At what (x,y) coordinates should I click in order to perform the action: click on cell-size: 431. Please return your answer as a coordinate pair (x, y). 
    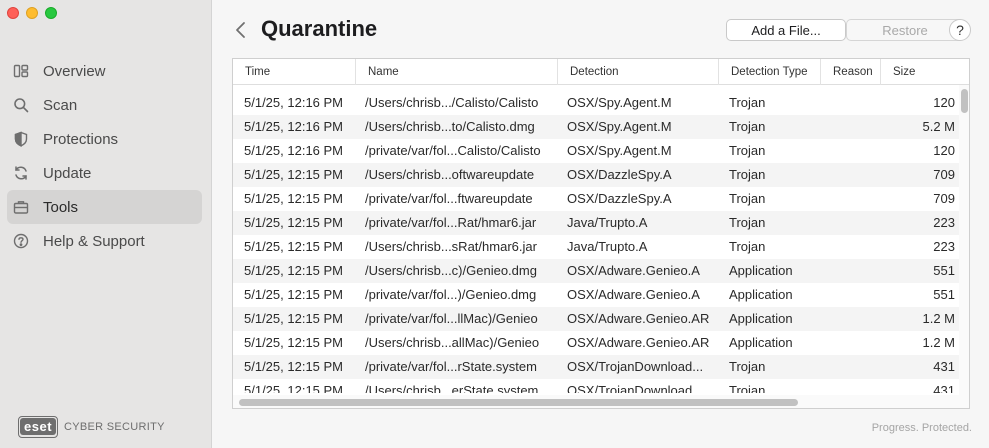
    Looking at the image, I should click on (944, 366).